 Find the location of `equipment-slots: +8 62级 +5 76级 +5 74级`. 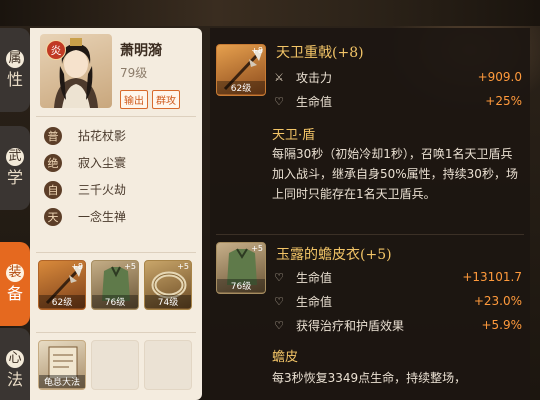

equipment-slots: +8 62级 +5 76级 +5 74级 is located at coordinates (115, 285).